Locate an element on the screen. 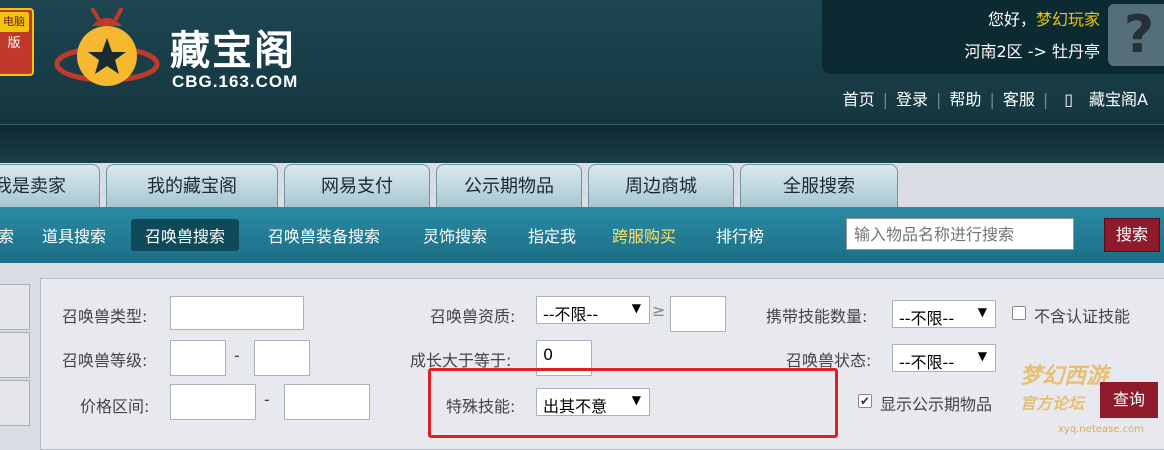  user-greeting: 您好，梦幻玩家 is located at coordinates (1044, 18).